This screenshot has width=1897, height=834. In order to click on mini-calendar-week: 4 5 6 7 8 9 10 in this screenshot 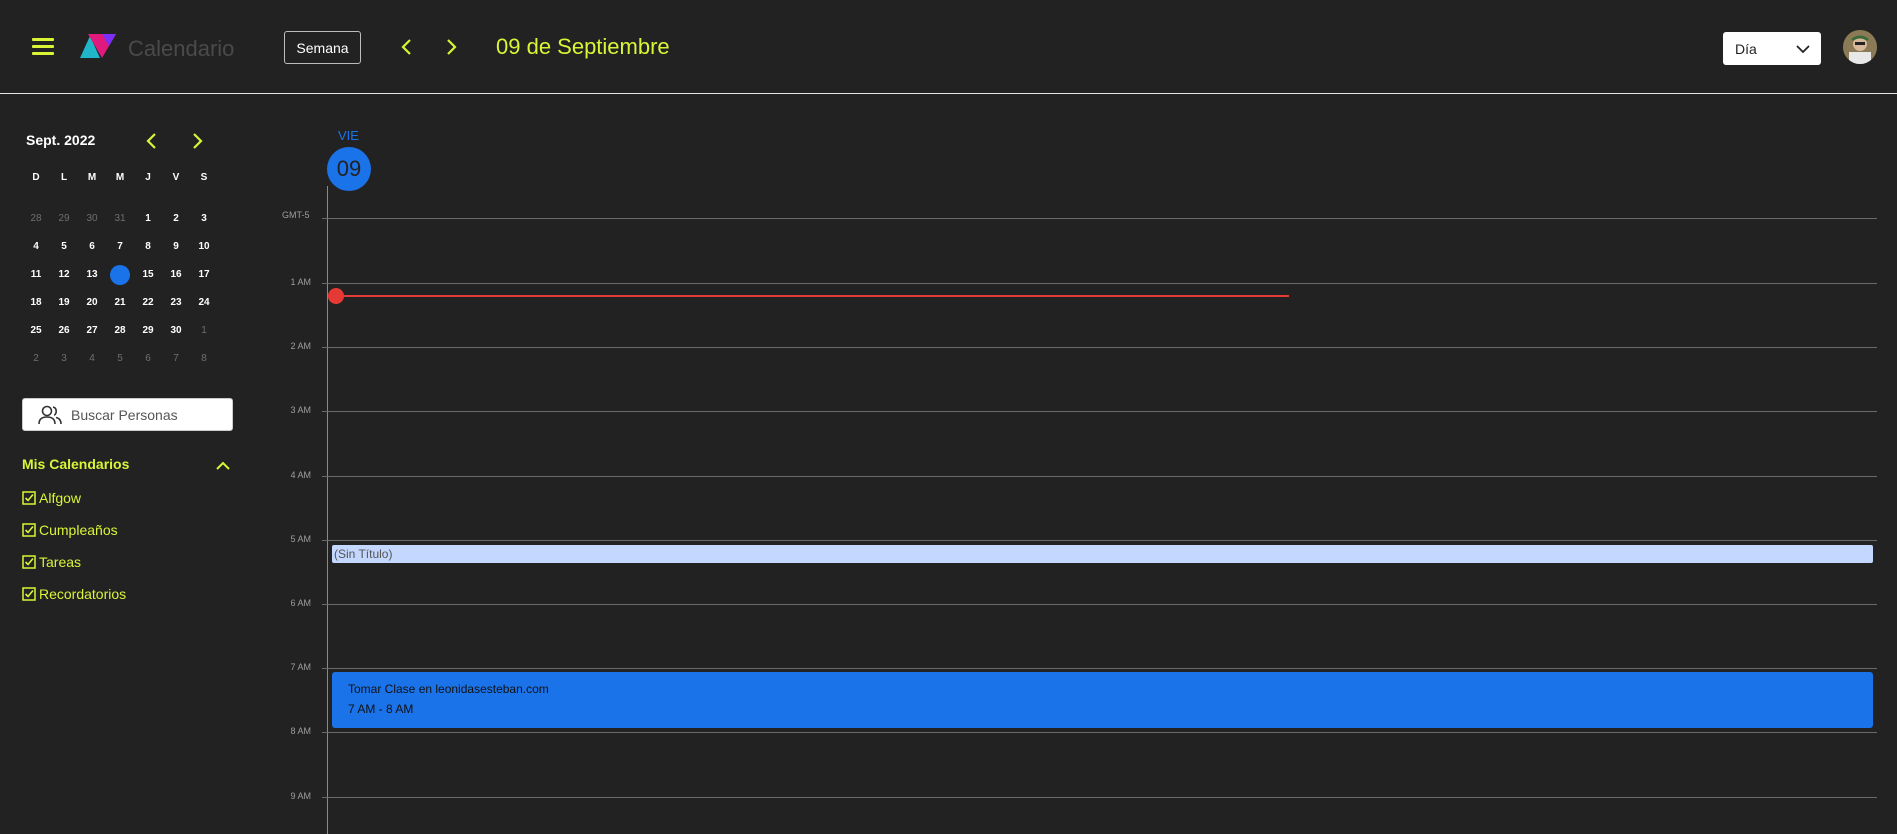, I will do `click(127, 247)`.